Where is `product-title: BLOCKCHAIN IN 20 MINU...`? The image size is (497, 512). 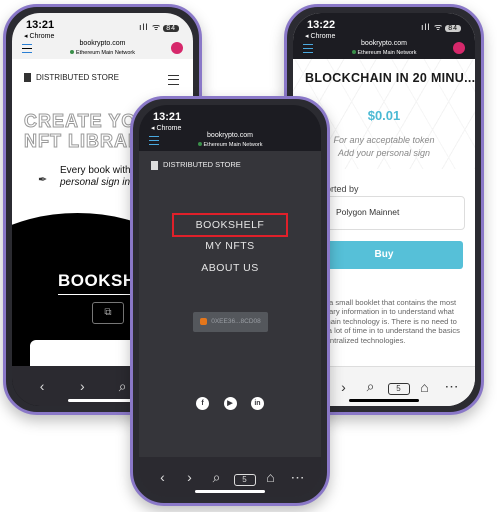 product-title: BLOCKCHAIN IN 20 MINU... is located at coordinates (390, 78).